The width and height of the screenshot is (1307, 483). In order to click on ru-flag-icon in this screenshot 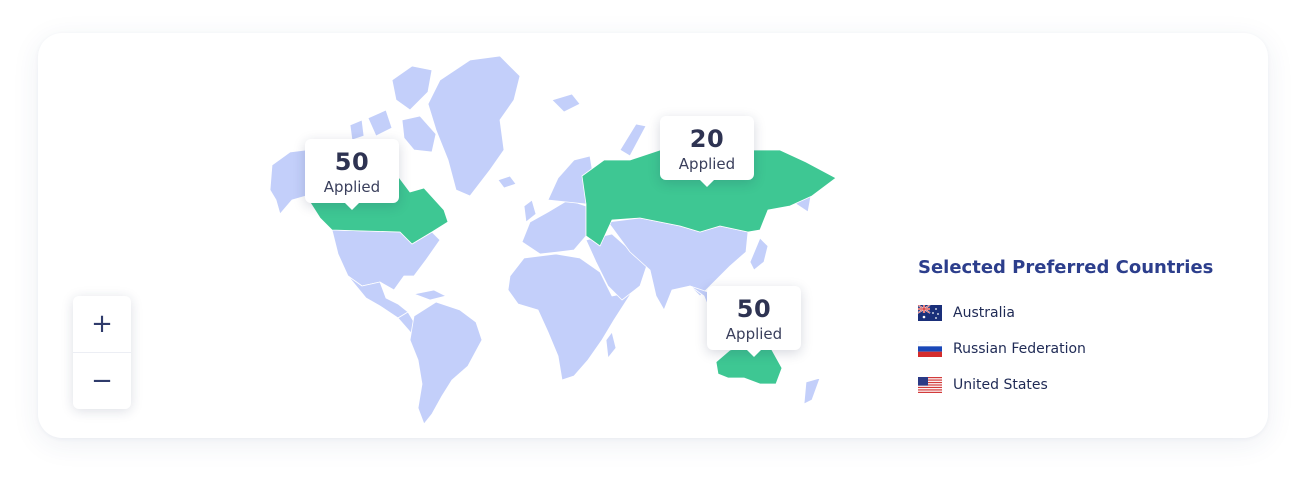, I will do `click(930, 349)`.